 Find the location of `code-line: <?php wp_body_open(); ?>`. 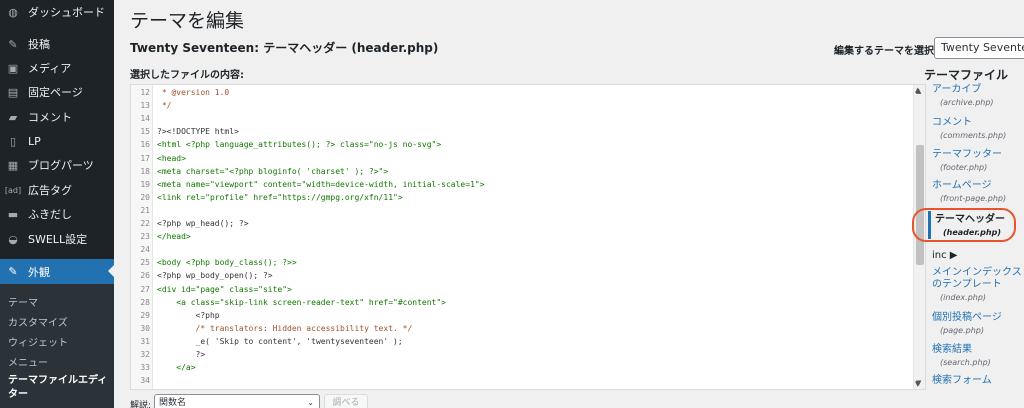

code-line: <?php wp_body_open(); ?> is located at coordinates (215, 276).